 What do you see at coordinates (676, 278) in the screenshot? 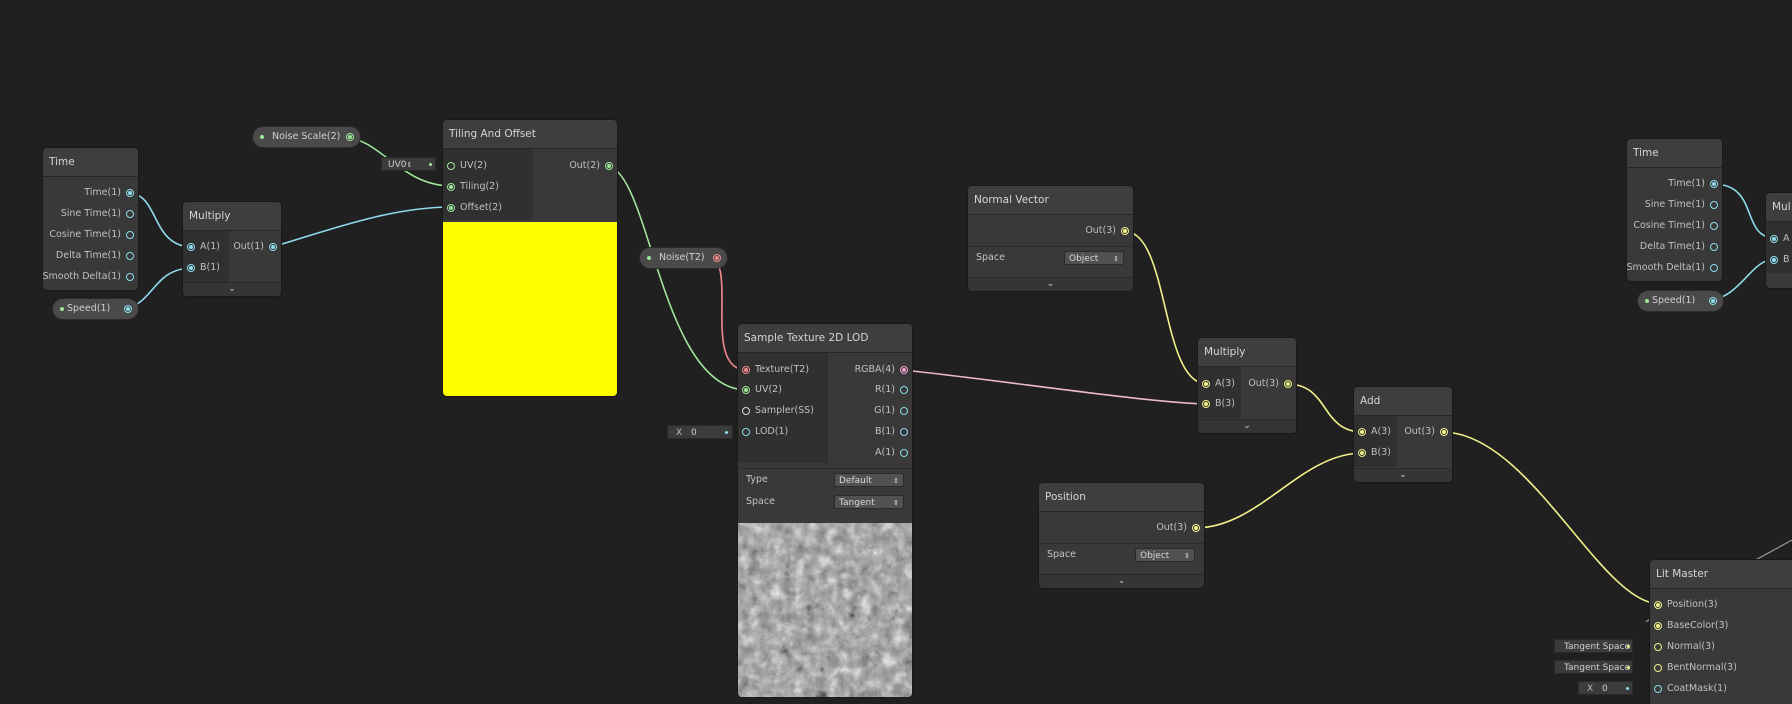
I see `wire-tiling-to-sample-uv` at bounding box center [676, 278].